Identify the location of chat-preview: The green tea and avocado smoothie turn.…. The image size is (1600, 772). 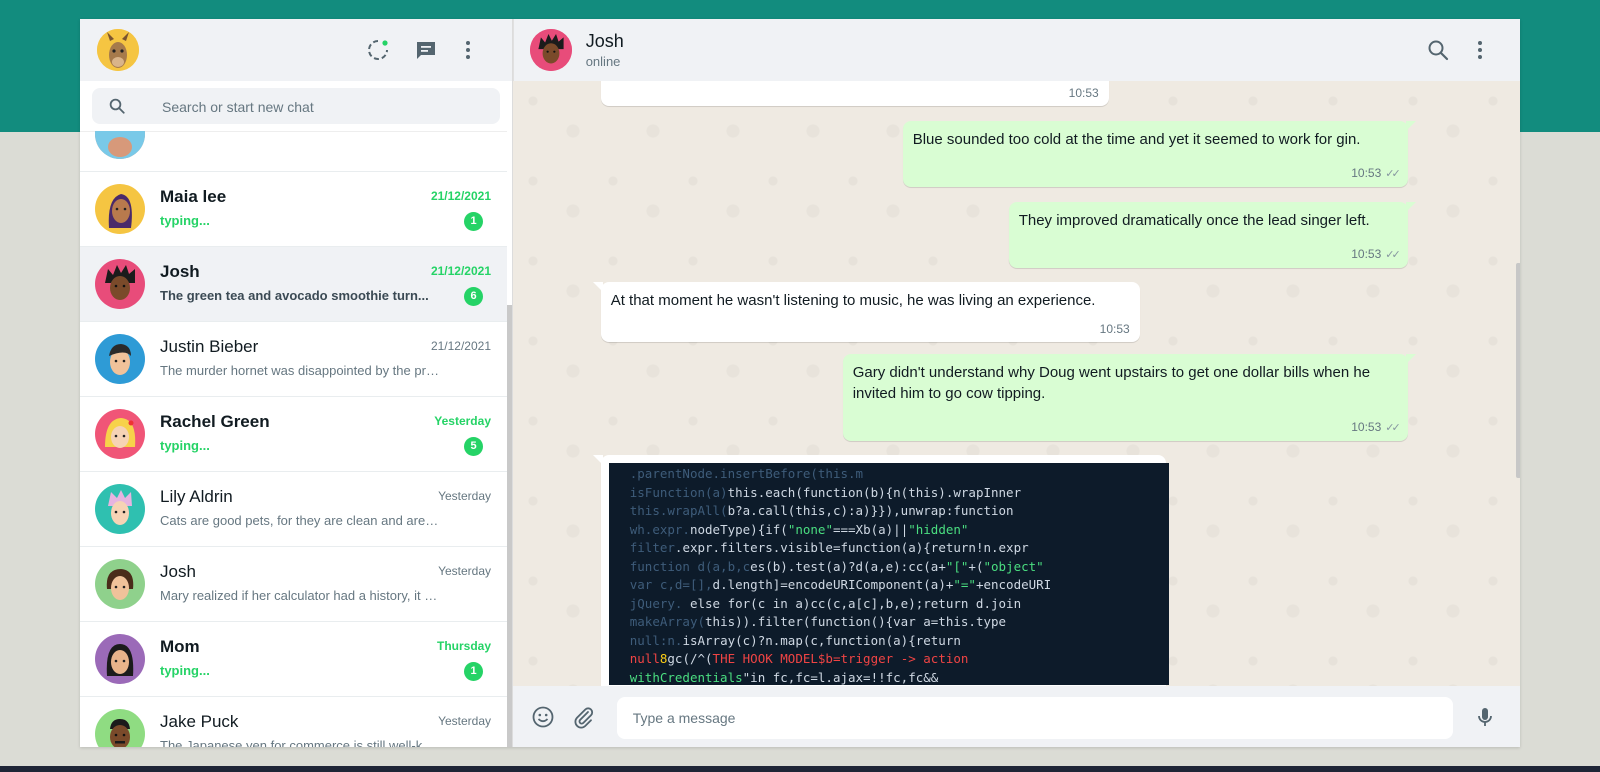
(294, 295).